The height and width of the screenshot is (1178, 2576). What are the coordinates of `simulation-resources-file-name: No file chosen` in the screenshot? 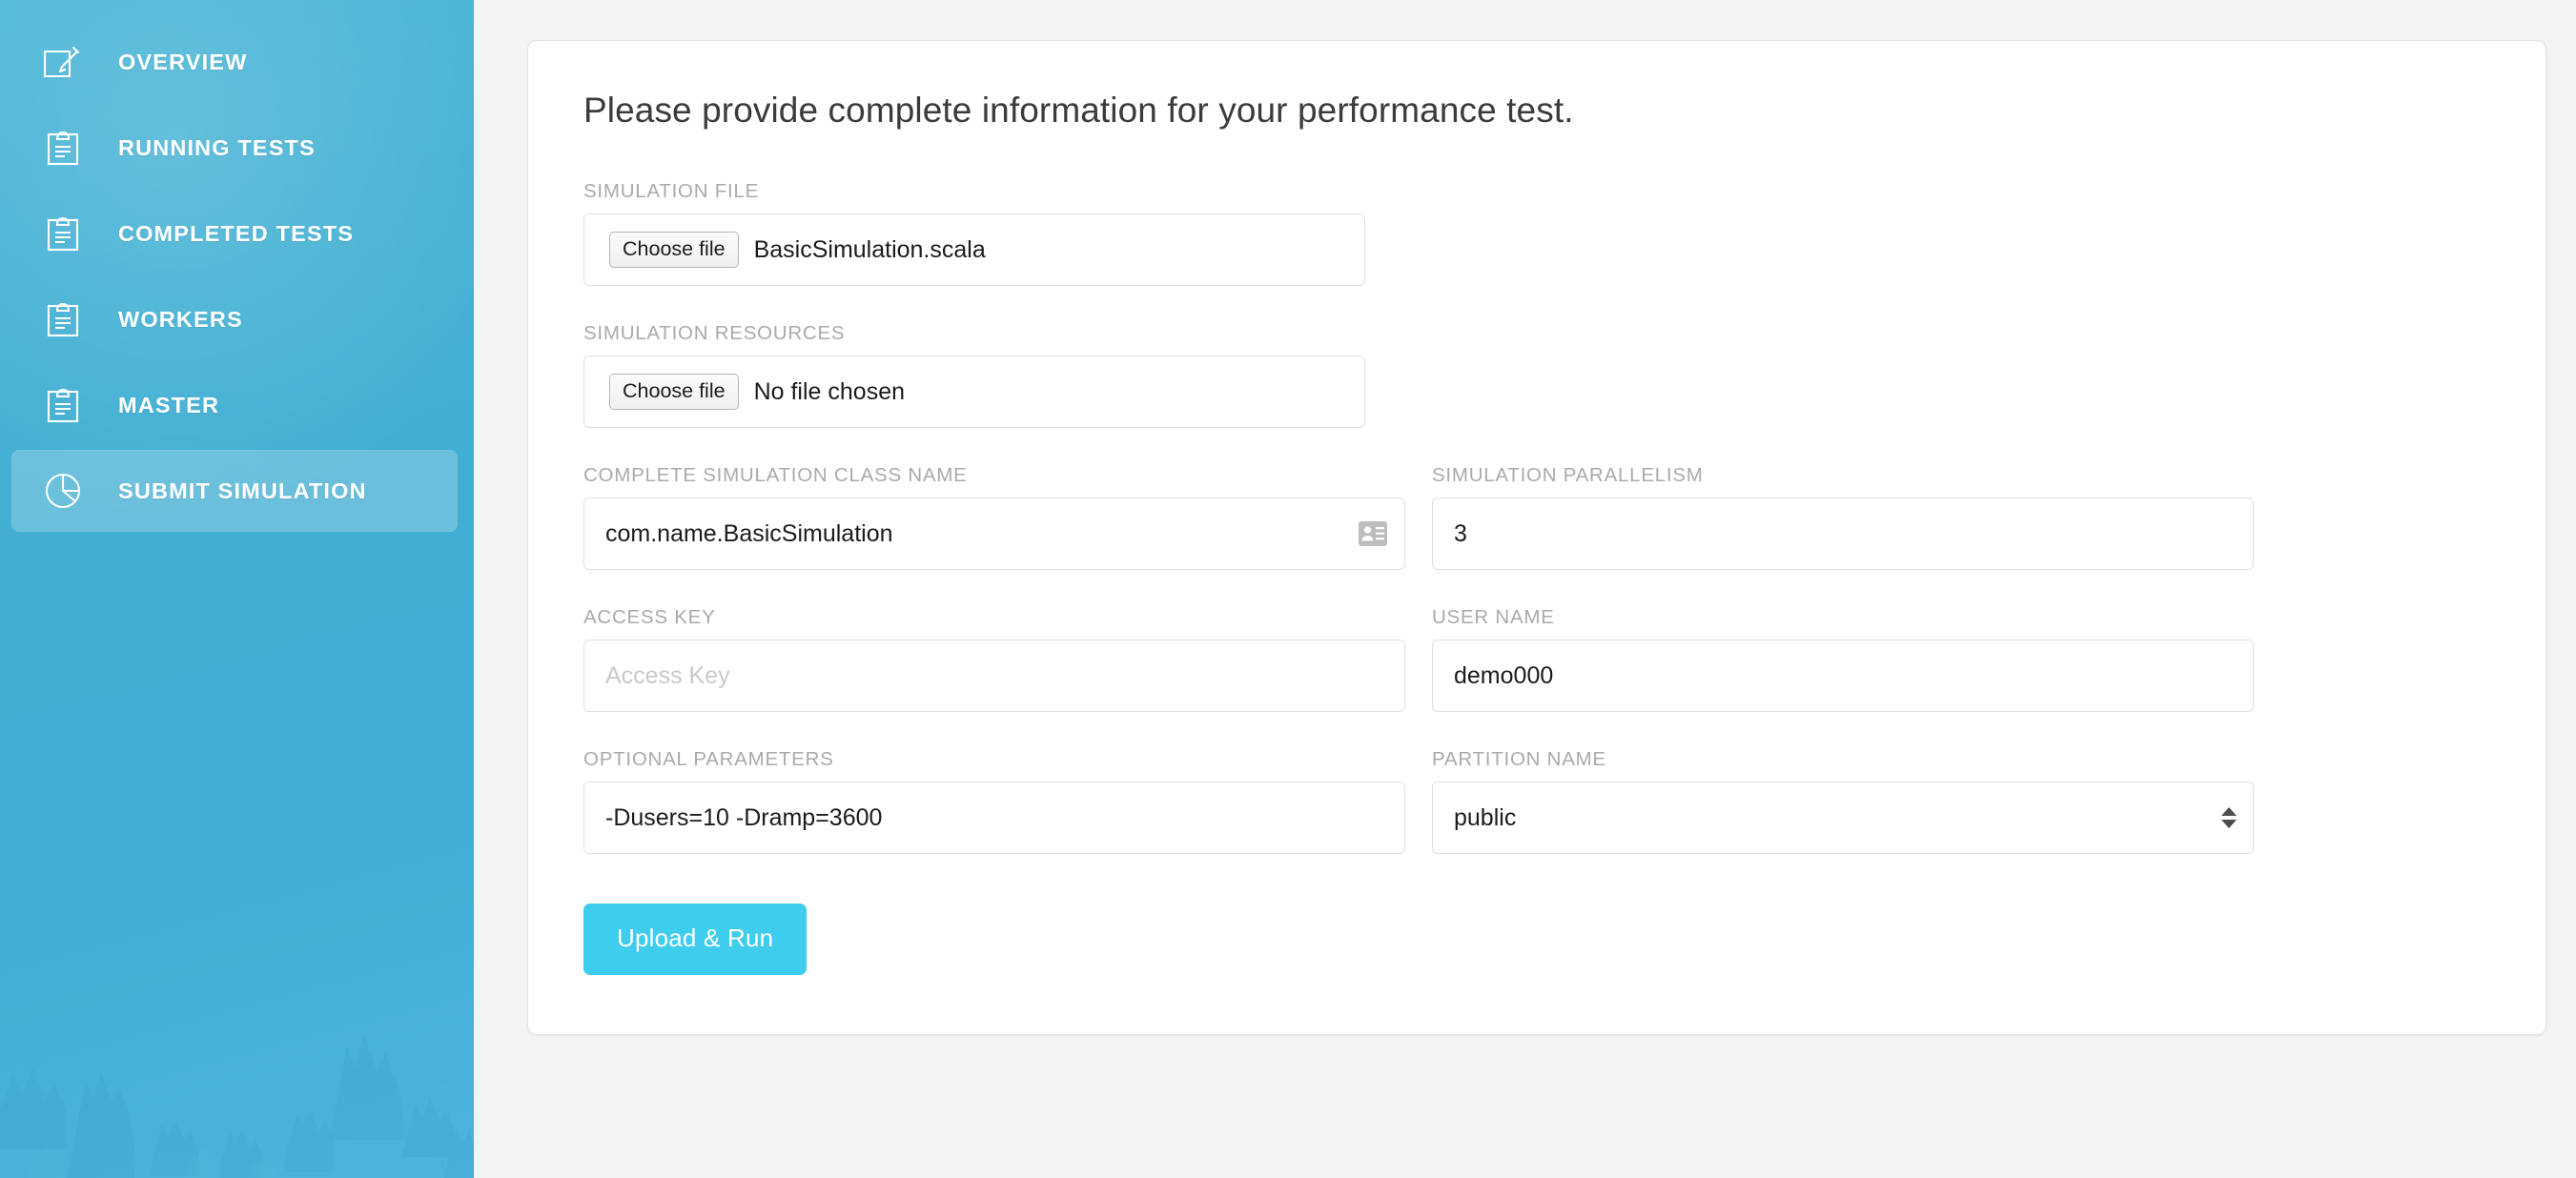 It's located at (829, 391).